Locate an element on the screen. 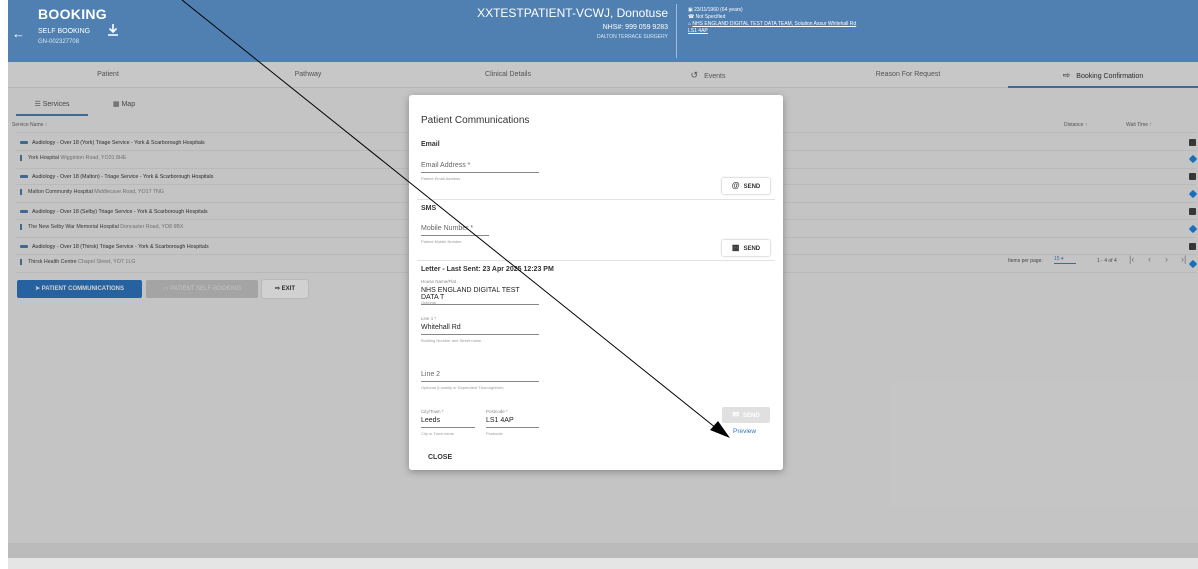 This screenshot has width=1198, height=569. house-name-hint: Optional is located at coordinates (428, 302).